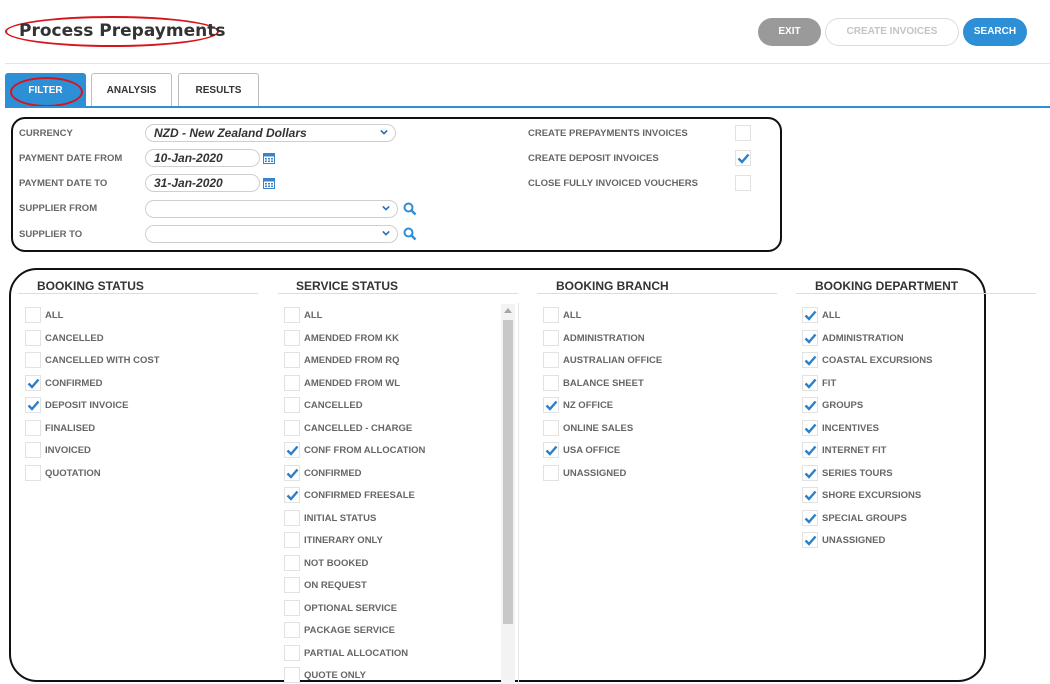 The image size is (1050, 684). I want to click on booking-department-heading: BOOKING DEPARTMENT, so click(887, 286).